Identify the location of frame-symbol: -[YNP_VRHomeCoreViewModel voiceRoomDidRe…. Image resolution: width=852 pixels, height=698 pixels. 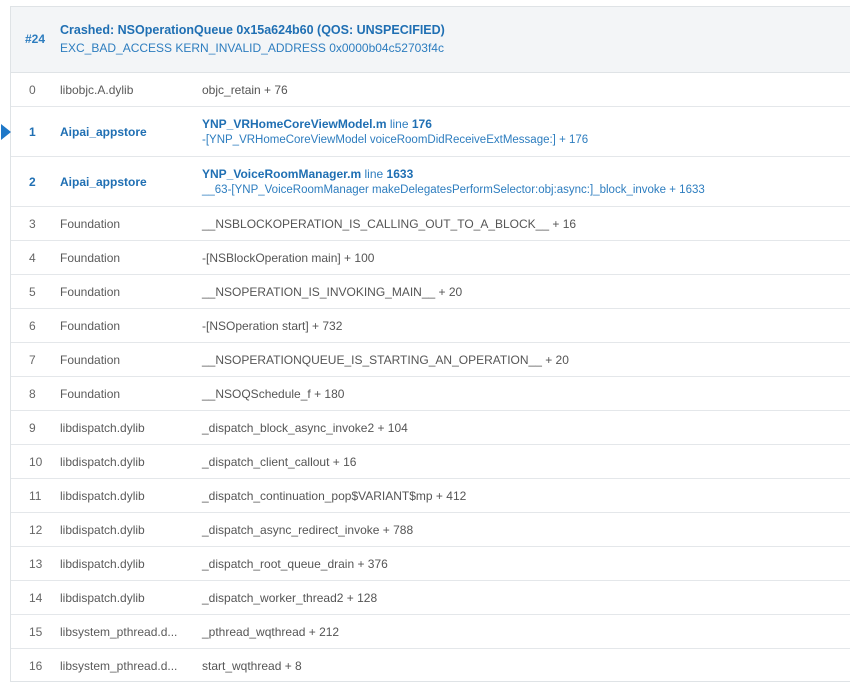
(395, 140).